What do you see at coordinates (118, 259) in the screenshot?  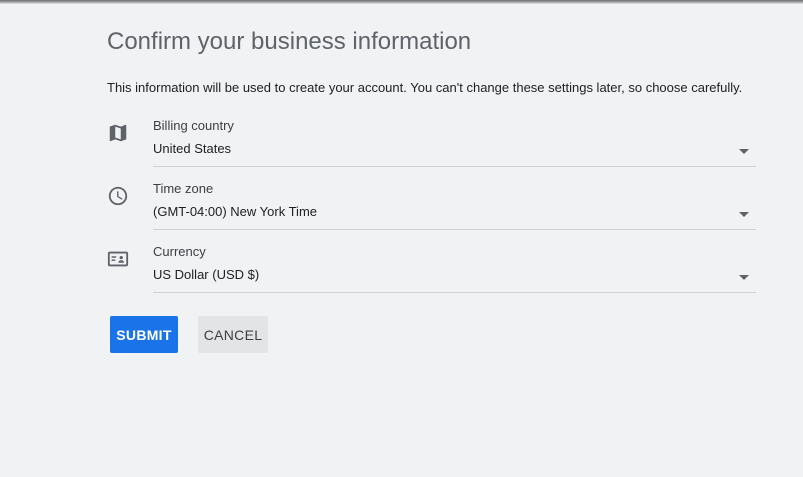 I see `currency-id-card-icon` at bounding box center [118, 259].